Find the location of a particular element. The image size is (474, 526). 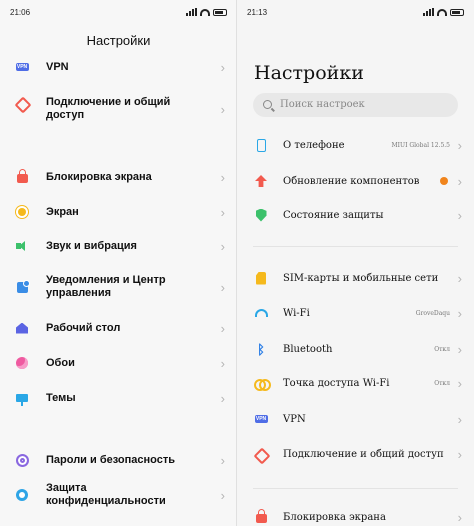

settings-item-about-phone: О телефоне MIUI Global 12.5.5 › is located at coordinates (355, 145).